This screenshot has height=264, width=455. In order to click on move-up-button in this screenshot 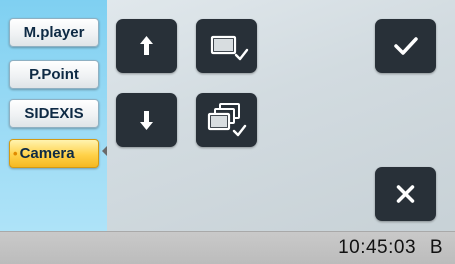, I will do `click(146, 46)`.